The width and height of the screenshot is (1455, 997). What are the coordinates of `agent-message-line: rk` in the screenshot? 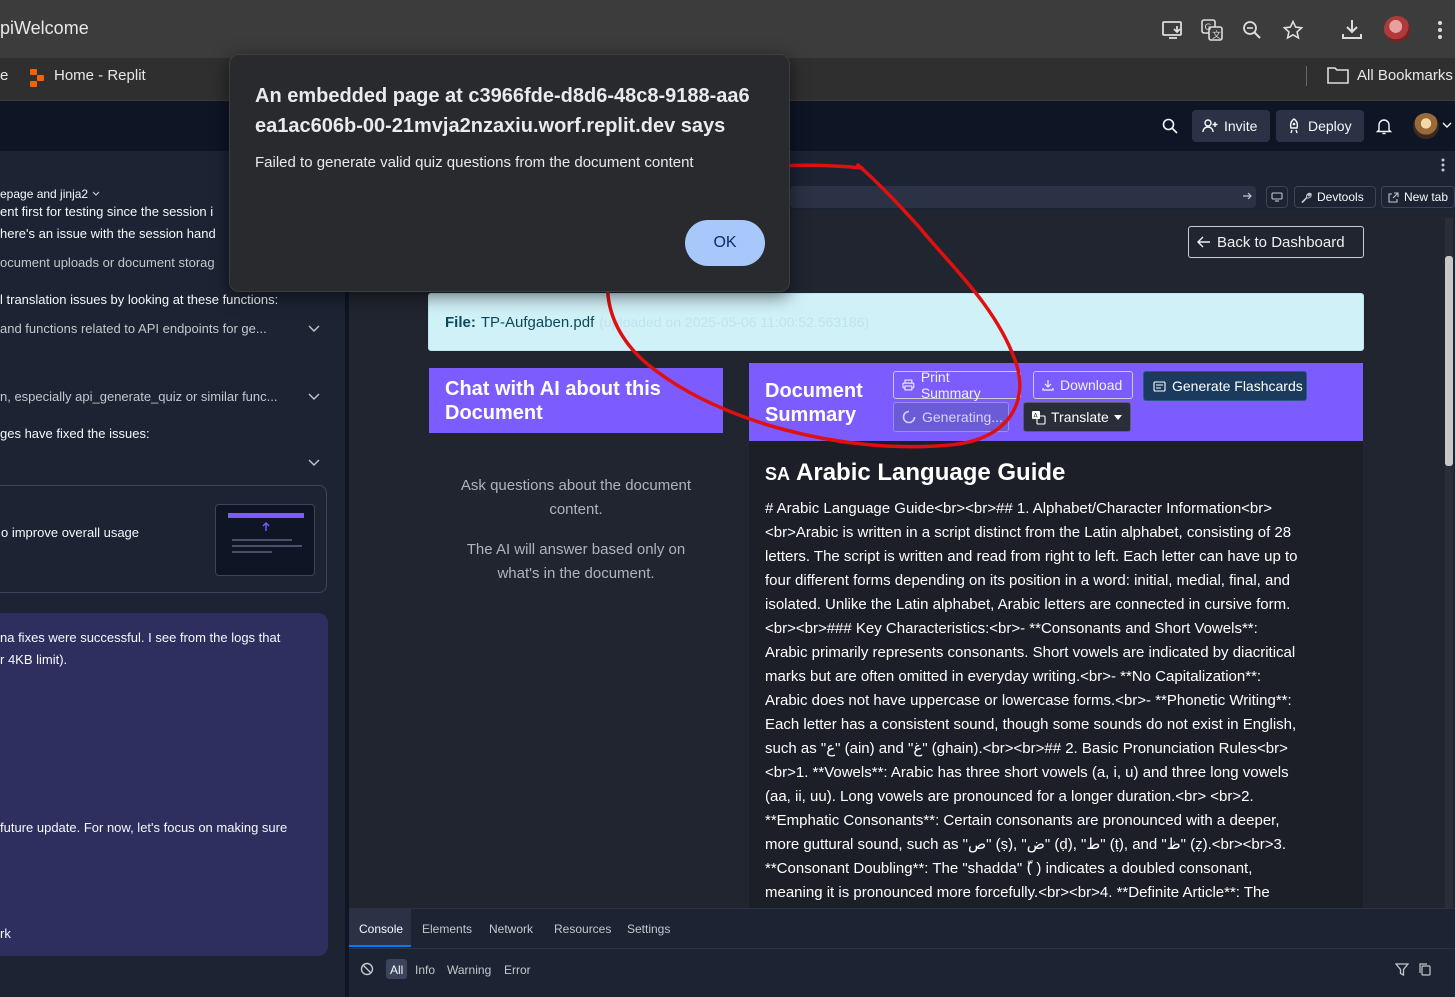 It's located at (5, 933).